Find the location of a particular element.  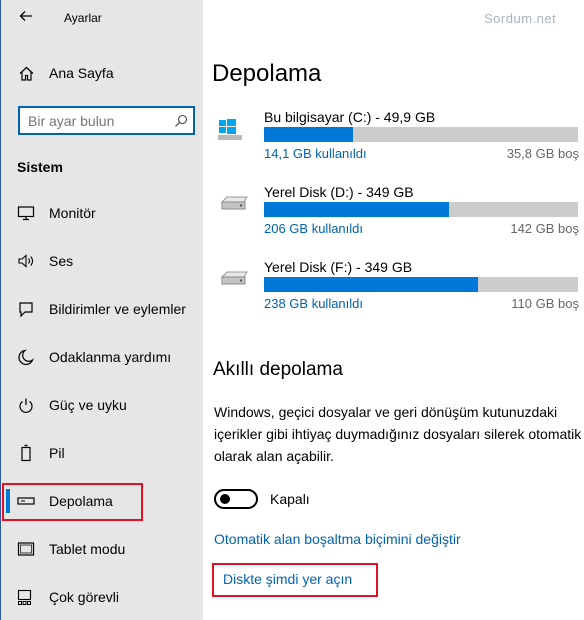

back-arrow-icon is located at coordinates (26, 16).